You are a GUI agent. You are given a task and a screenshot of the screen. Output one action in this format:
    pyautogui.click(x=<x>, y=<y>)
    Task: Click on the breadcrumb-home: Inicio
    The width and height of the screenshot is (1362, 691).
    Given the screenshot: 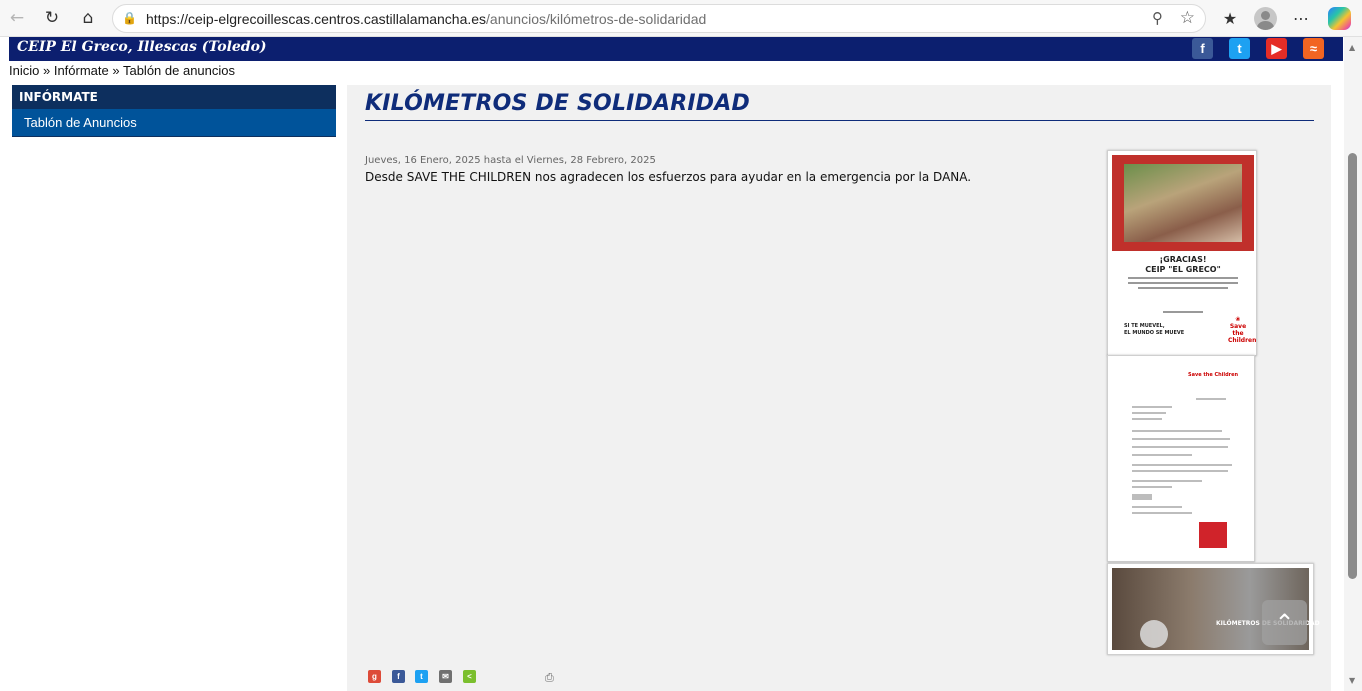 What is the action you would take?
    pyautogui.click(x=24, y=70)
    